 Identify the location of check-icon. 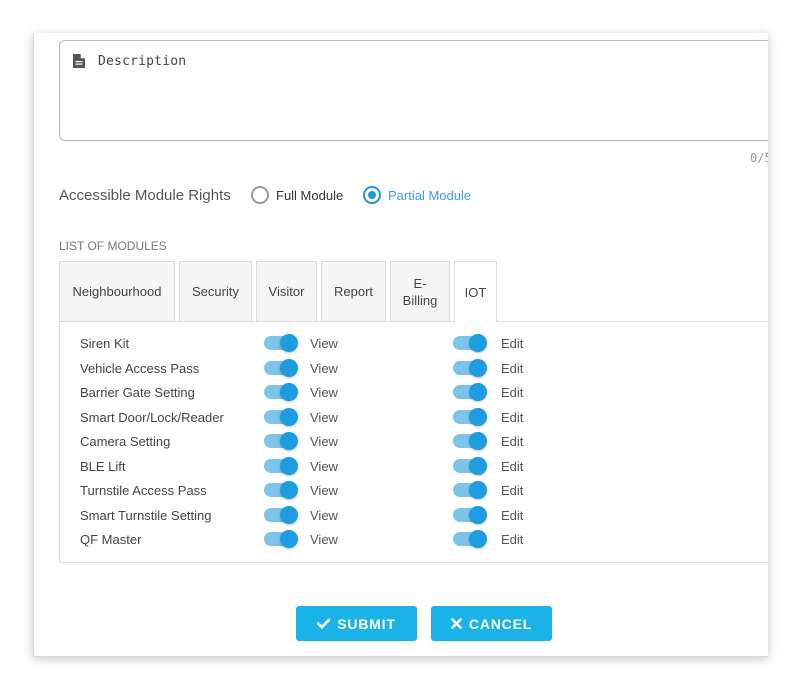
(324, 623).